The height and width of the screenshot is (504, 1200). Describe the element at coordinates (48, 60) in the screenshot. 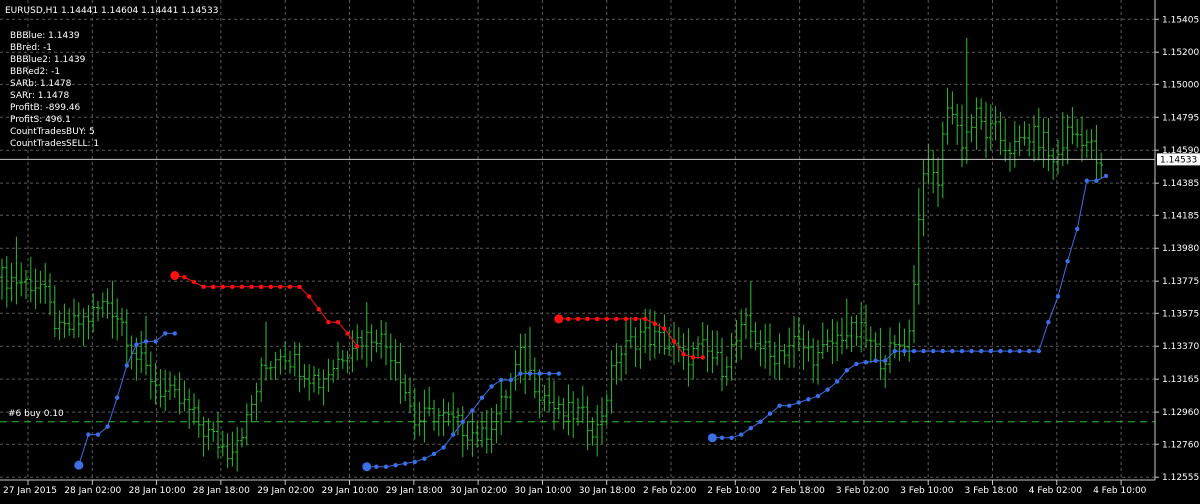

I see `indicator-bbblue2: BBBlue2: 1.1439` at that location.